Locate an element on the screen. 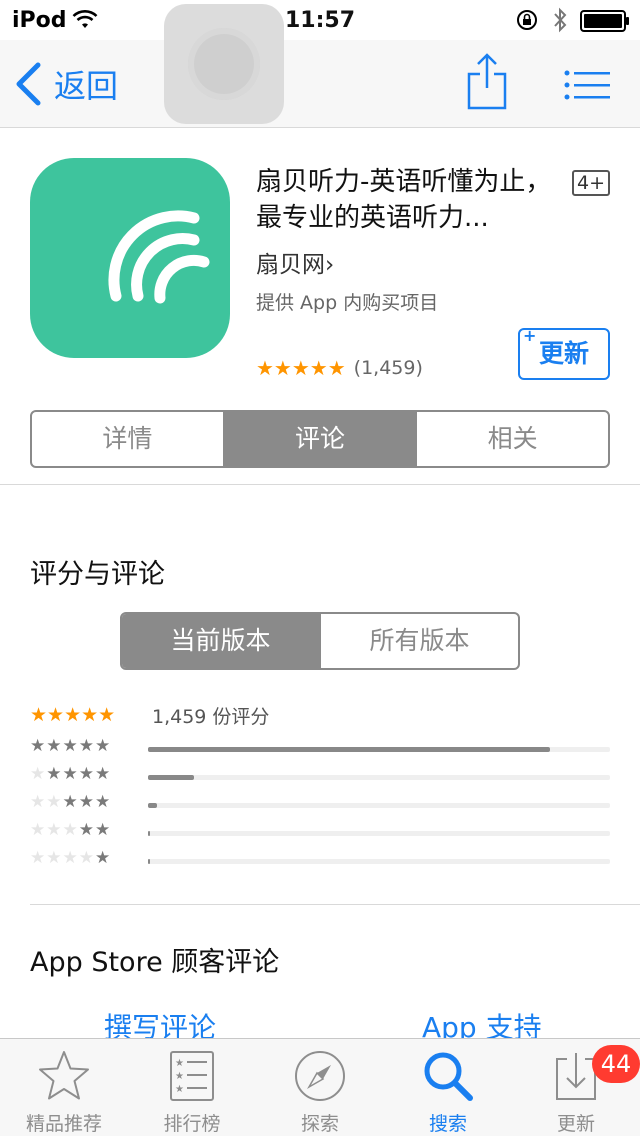 This screenshot has width=640, height=1136. tab-search: 搜索 is located at coordinates (448, 1087).